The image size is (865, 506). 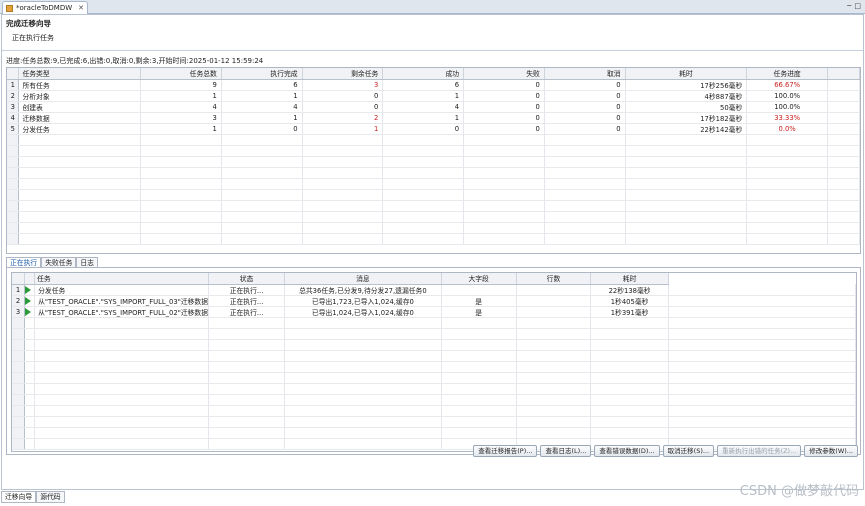 I want to click on row-number: 1, so click(x=13, y=85).